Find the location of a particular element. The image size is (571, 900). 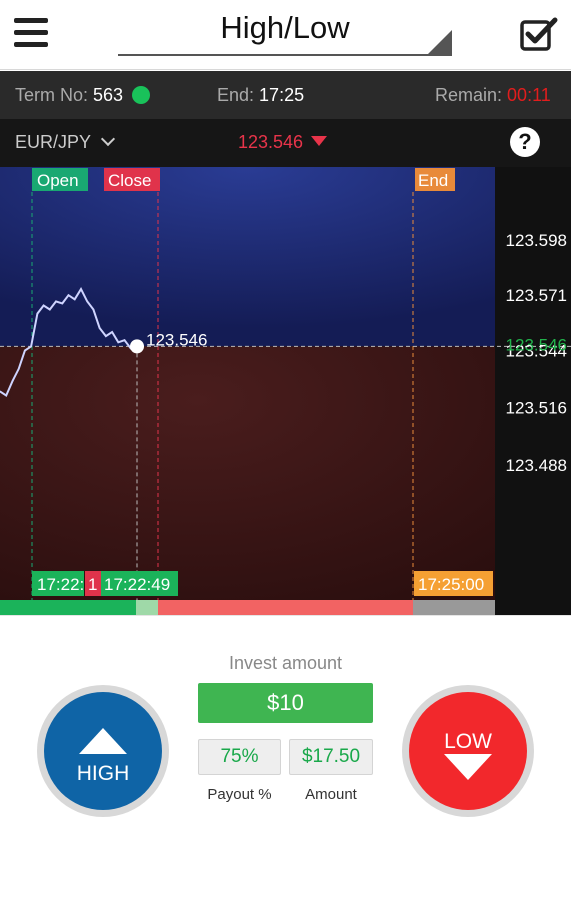

low-button: LOW is located at coordinates (468, 751).